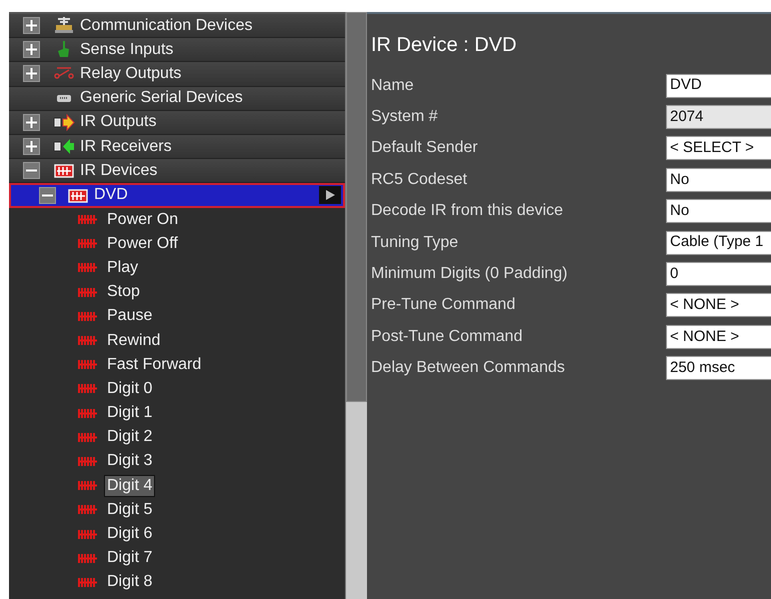  Describe the element at coordinates (718, 368) in the screenshot. I see `dropdown: 250 msec` at that location.